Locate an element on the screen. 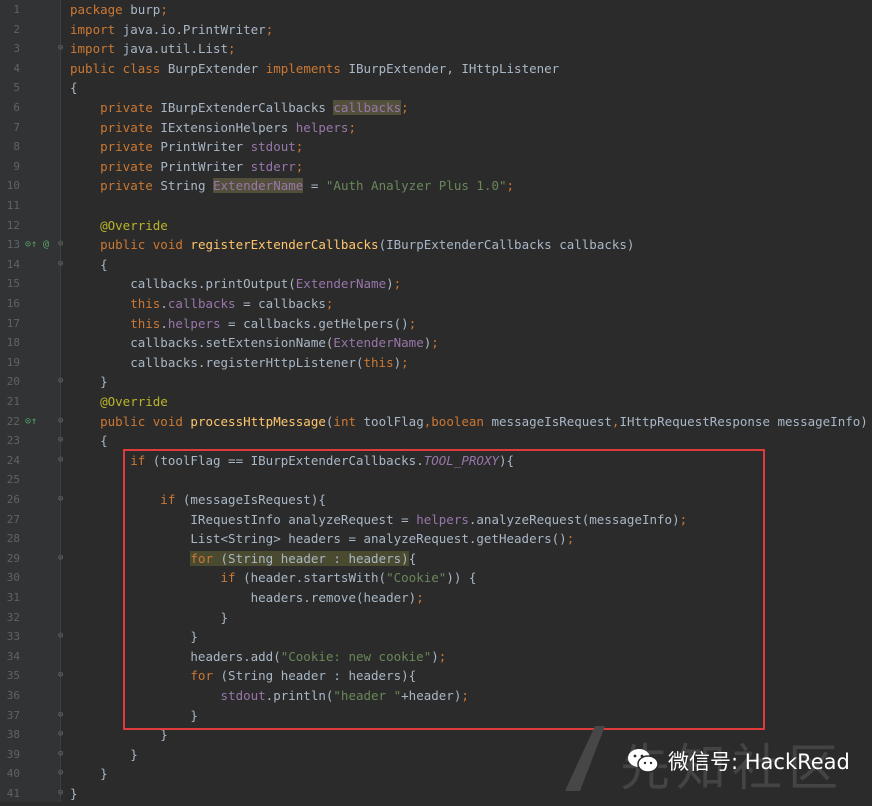  code-token: callbacks.setExtensionName( is located at coordinates (202, 343).